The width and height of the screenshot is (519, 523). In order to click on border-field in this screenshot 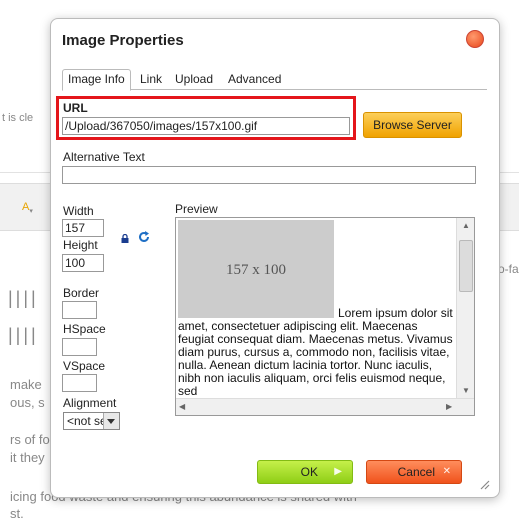, I will do `click(79, 310)`.